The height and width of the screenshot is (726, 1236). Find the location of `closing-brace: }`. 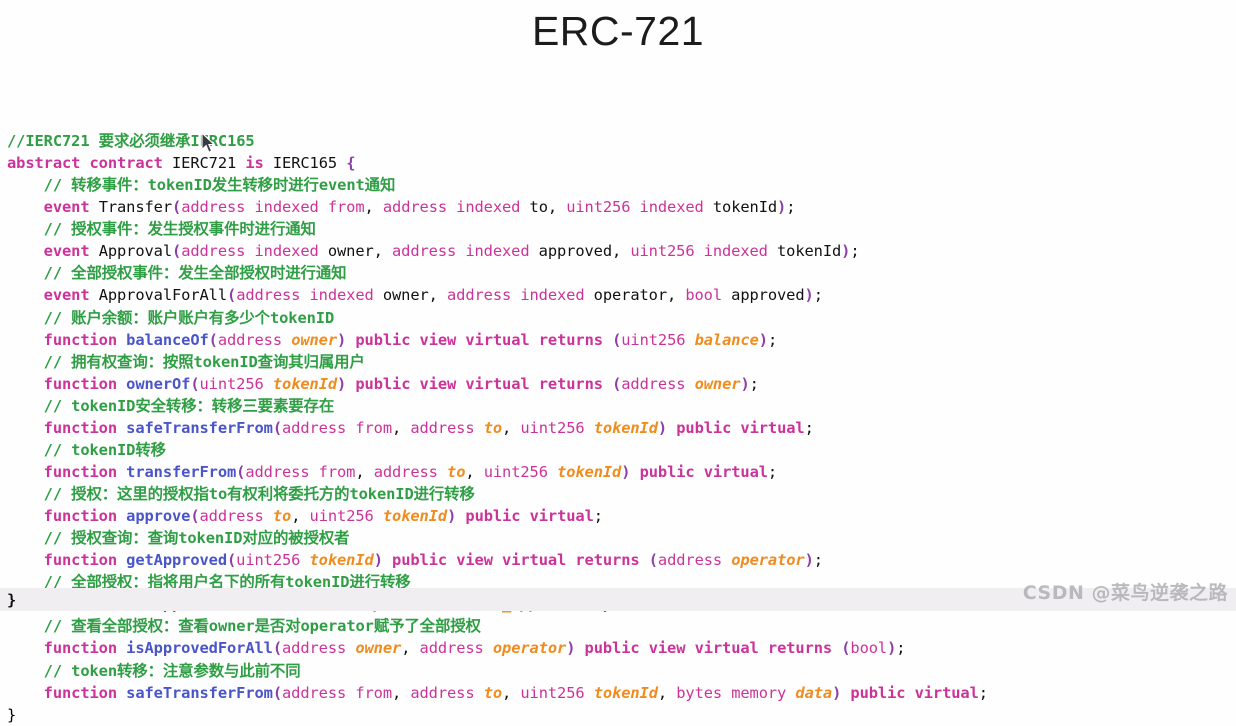

closing-brace: } is located at coordinates (12, 600).